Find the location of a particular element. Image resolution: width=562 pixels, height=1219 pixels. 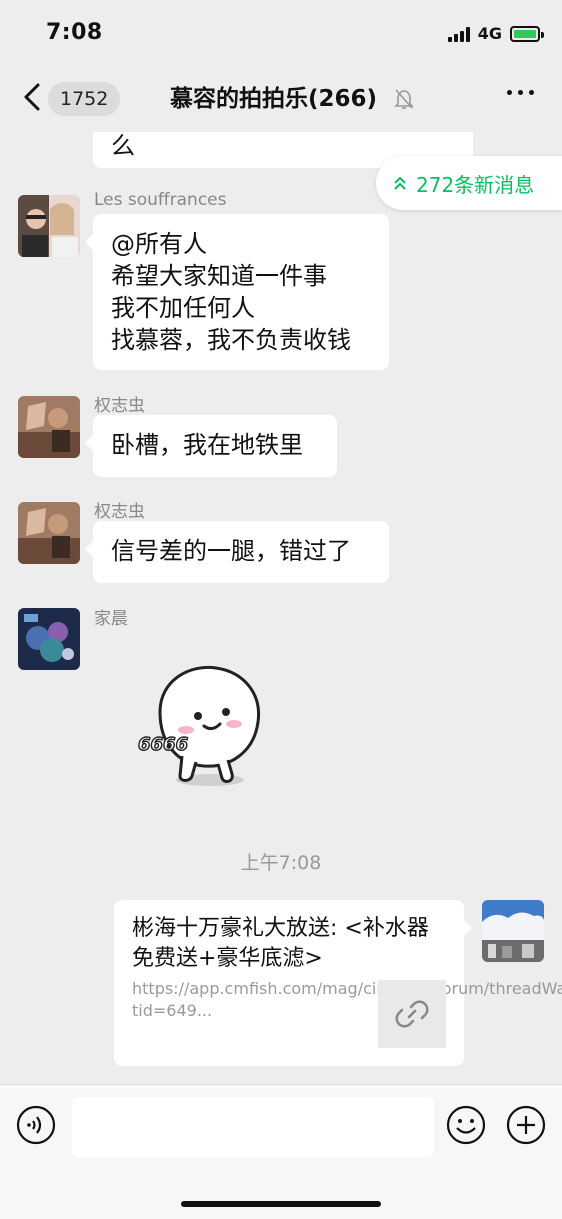

sticker-text: 6666 is located at coordinates (163, 744).